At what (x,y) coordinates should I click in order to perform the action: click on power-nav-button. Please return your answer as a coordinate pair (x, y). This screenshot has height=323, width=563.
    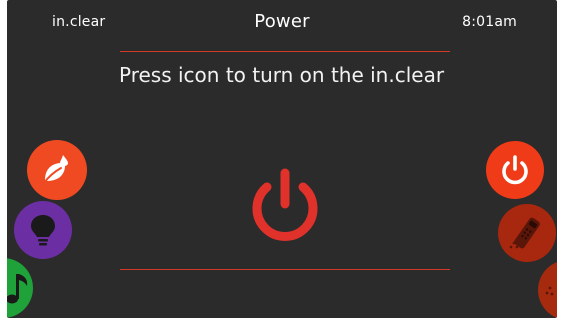
    Looking at the image, I should click on (515, 170).